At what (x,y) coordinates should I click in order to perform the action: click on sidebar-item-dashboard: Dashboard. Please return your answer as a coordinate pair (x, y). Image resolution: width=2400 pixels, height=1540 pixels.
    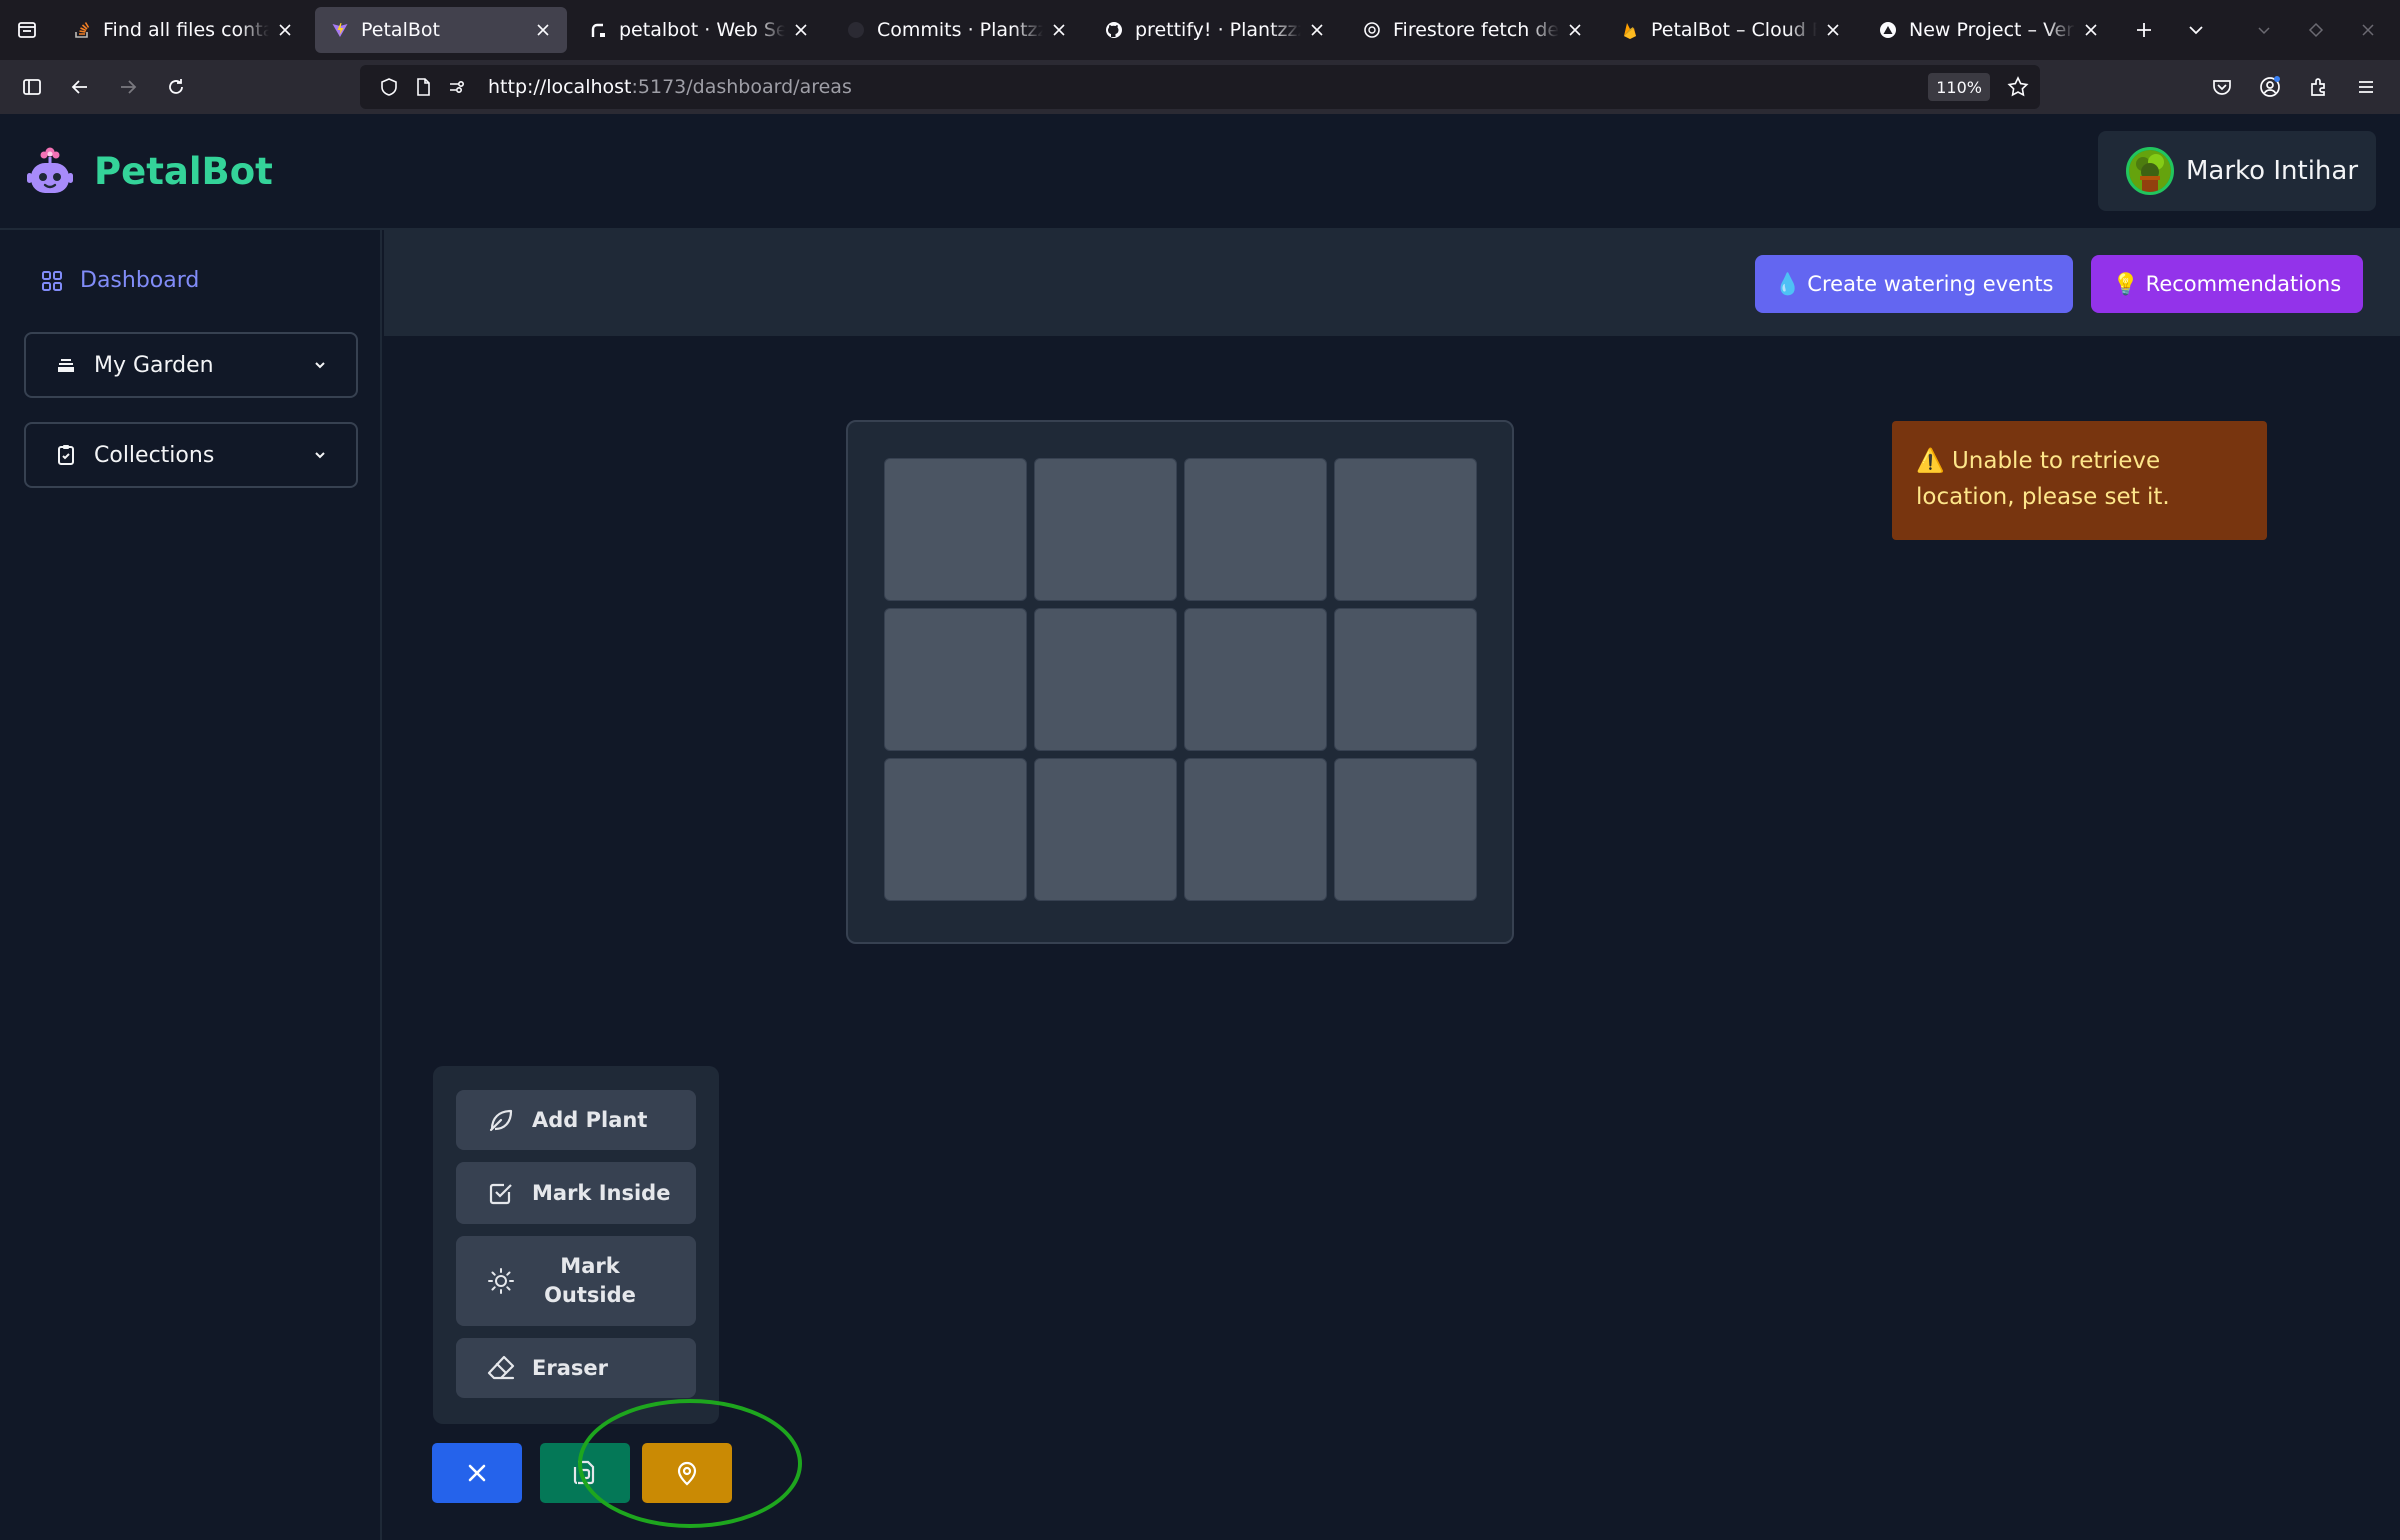
    Looking at the image, I should click on (119, 280).